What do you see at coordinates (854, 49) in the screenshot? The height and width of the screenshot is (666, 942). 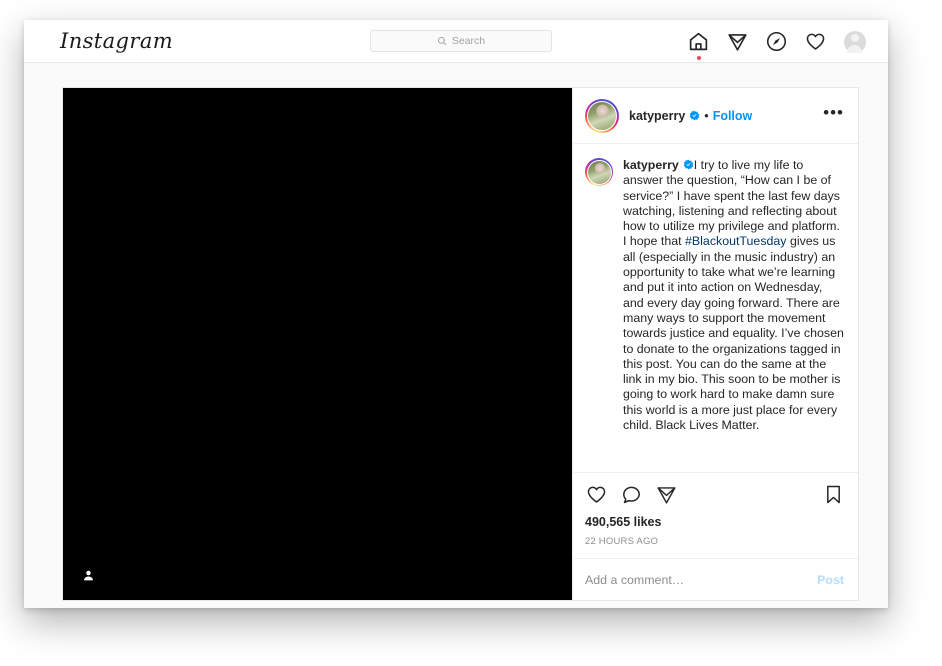 I see `avatar-body` at bounding box center [854, 49].